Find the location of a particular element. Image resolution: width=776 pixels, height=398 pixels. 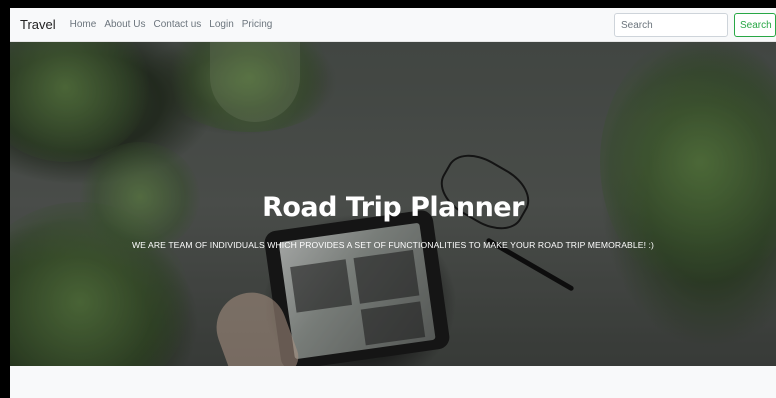

brand-link: Travel is located at coordinates (38, 24).